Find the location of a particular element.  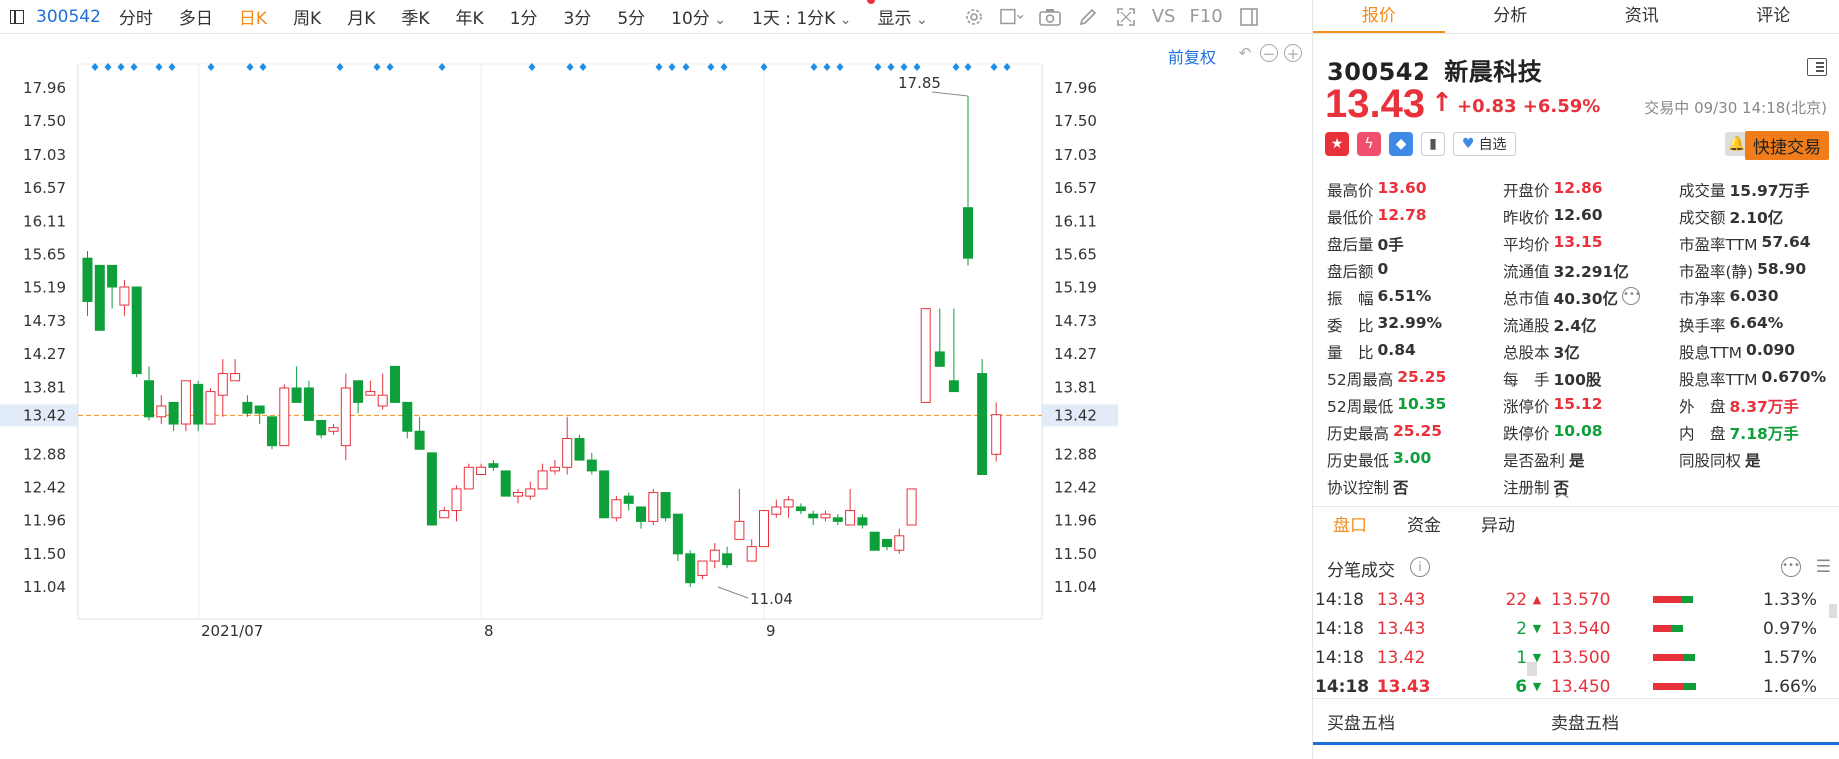

quote-label: 总股本 is located at coordinates (1526, 352).